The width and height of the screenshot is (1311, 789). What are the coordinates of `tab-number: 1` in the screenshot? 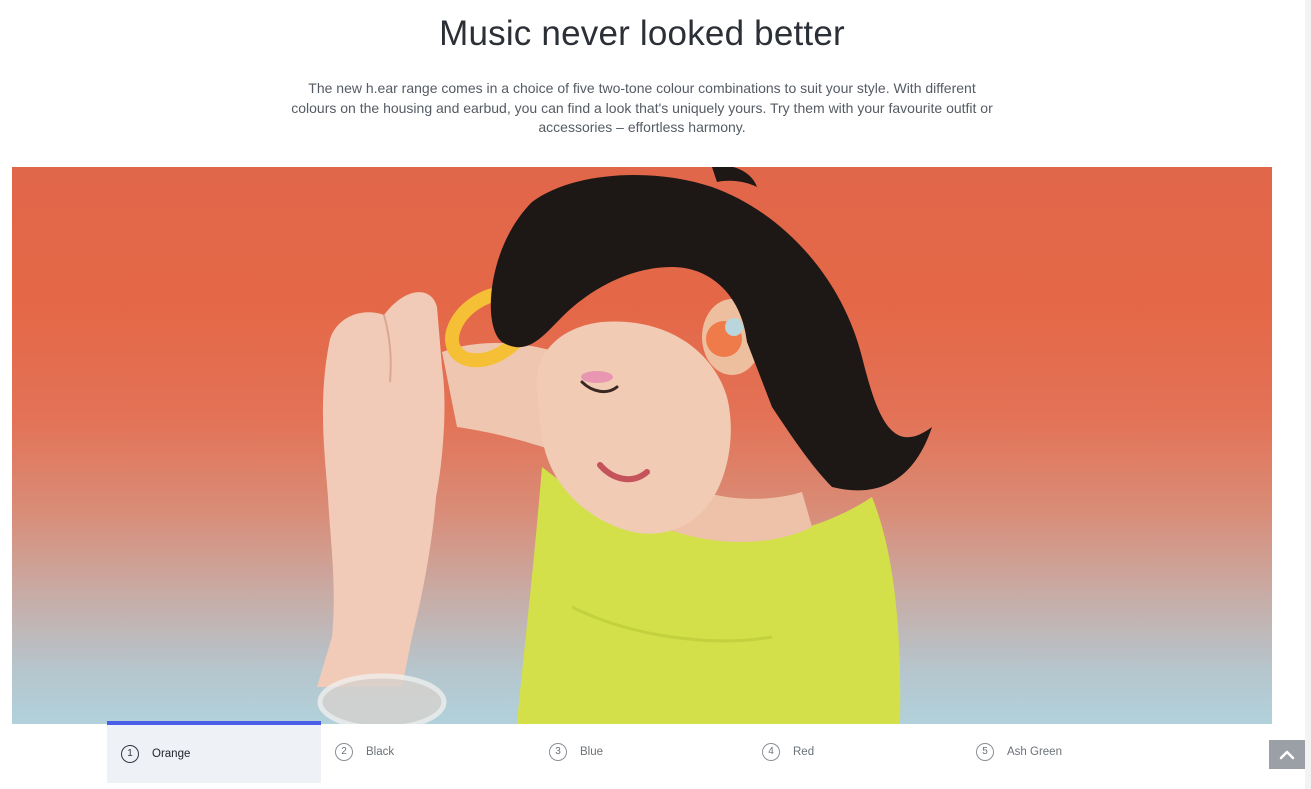 It's located at (130, 754).